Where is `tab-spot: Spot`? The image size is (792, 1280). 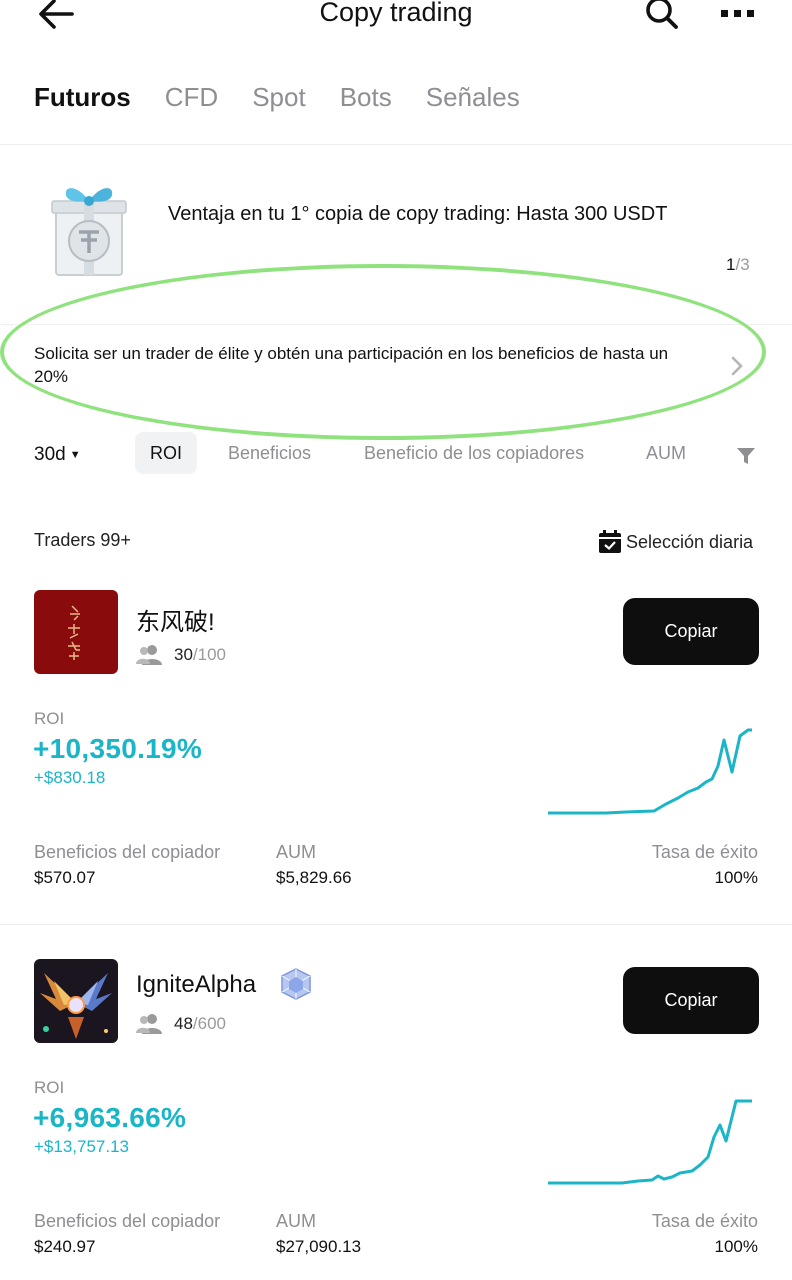
tab-spot: Spot is located at coordinates (279, 100).